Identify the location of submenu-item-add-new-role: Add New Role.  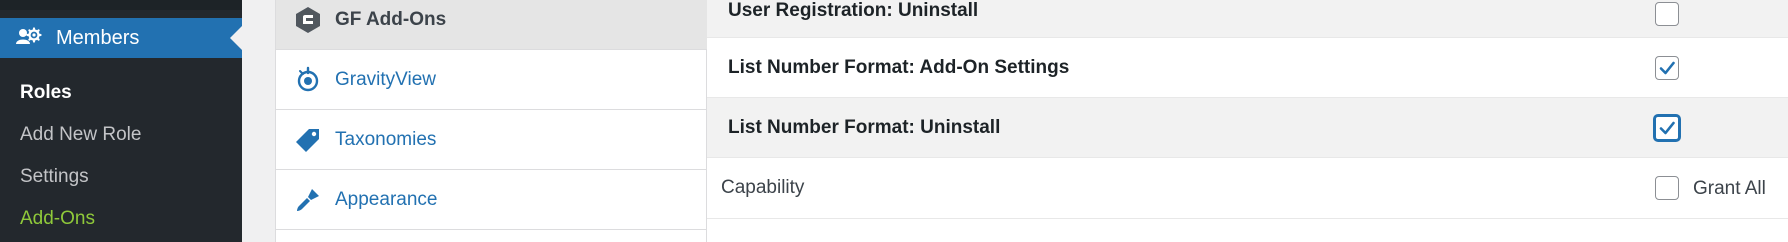
(121, 135).